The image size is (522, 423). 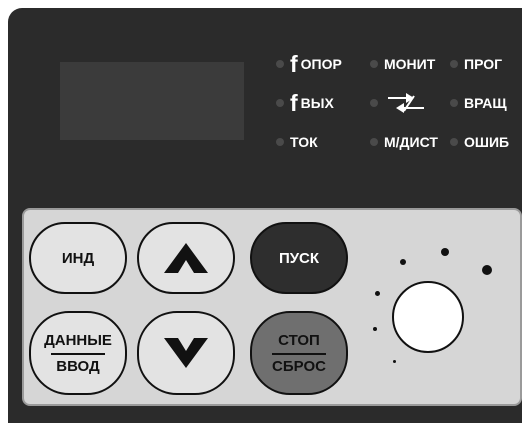 I want to click on indicator-f-opor: f ОПОР, so click(x=309, y=63).